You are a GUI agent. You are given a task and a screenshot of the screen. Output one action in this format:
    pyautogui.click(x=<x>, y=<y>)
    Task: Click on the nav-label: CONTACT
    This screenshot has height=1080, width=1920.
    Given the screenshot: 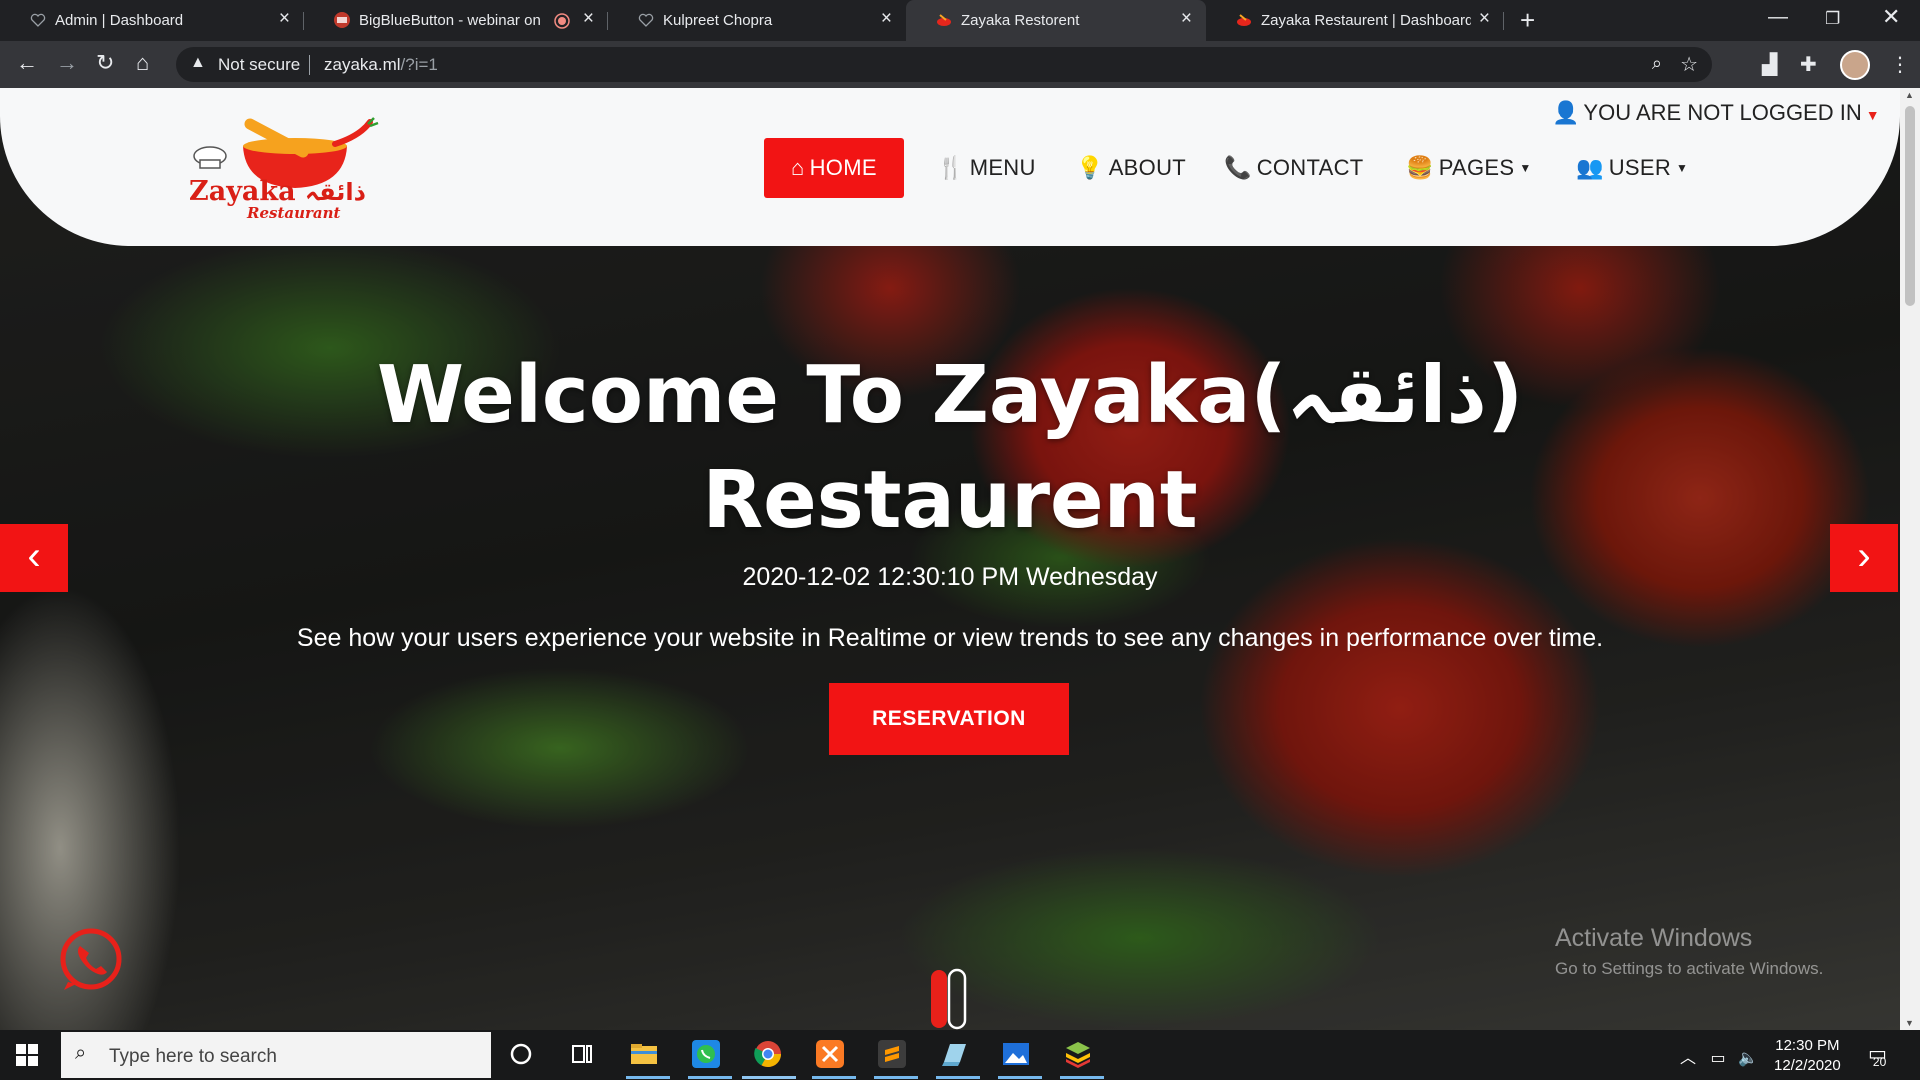 What is the action you would take?
    pyautogui.click(x=1310, y=167)
    